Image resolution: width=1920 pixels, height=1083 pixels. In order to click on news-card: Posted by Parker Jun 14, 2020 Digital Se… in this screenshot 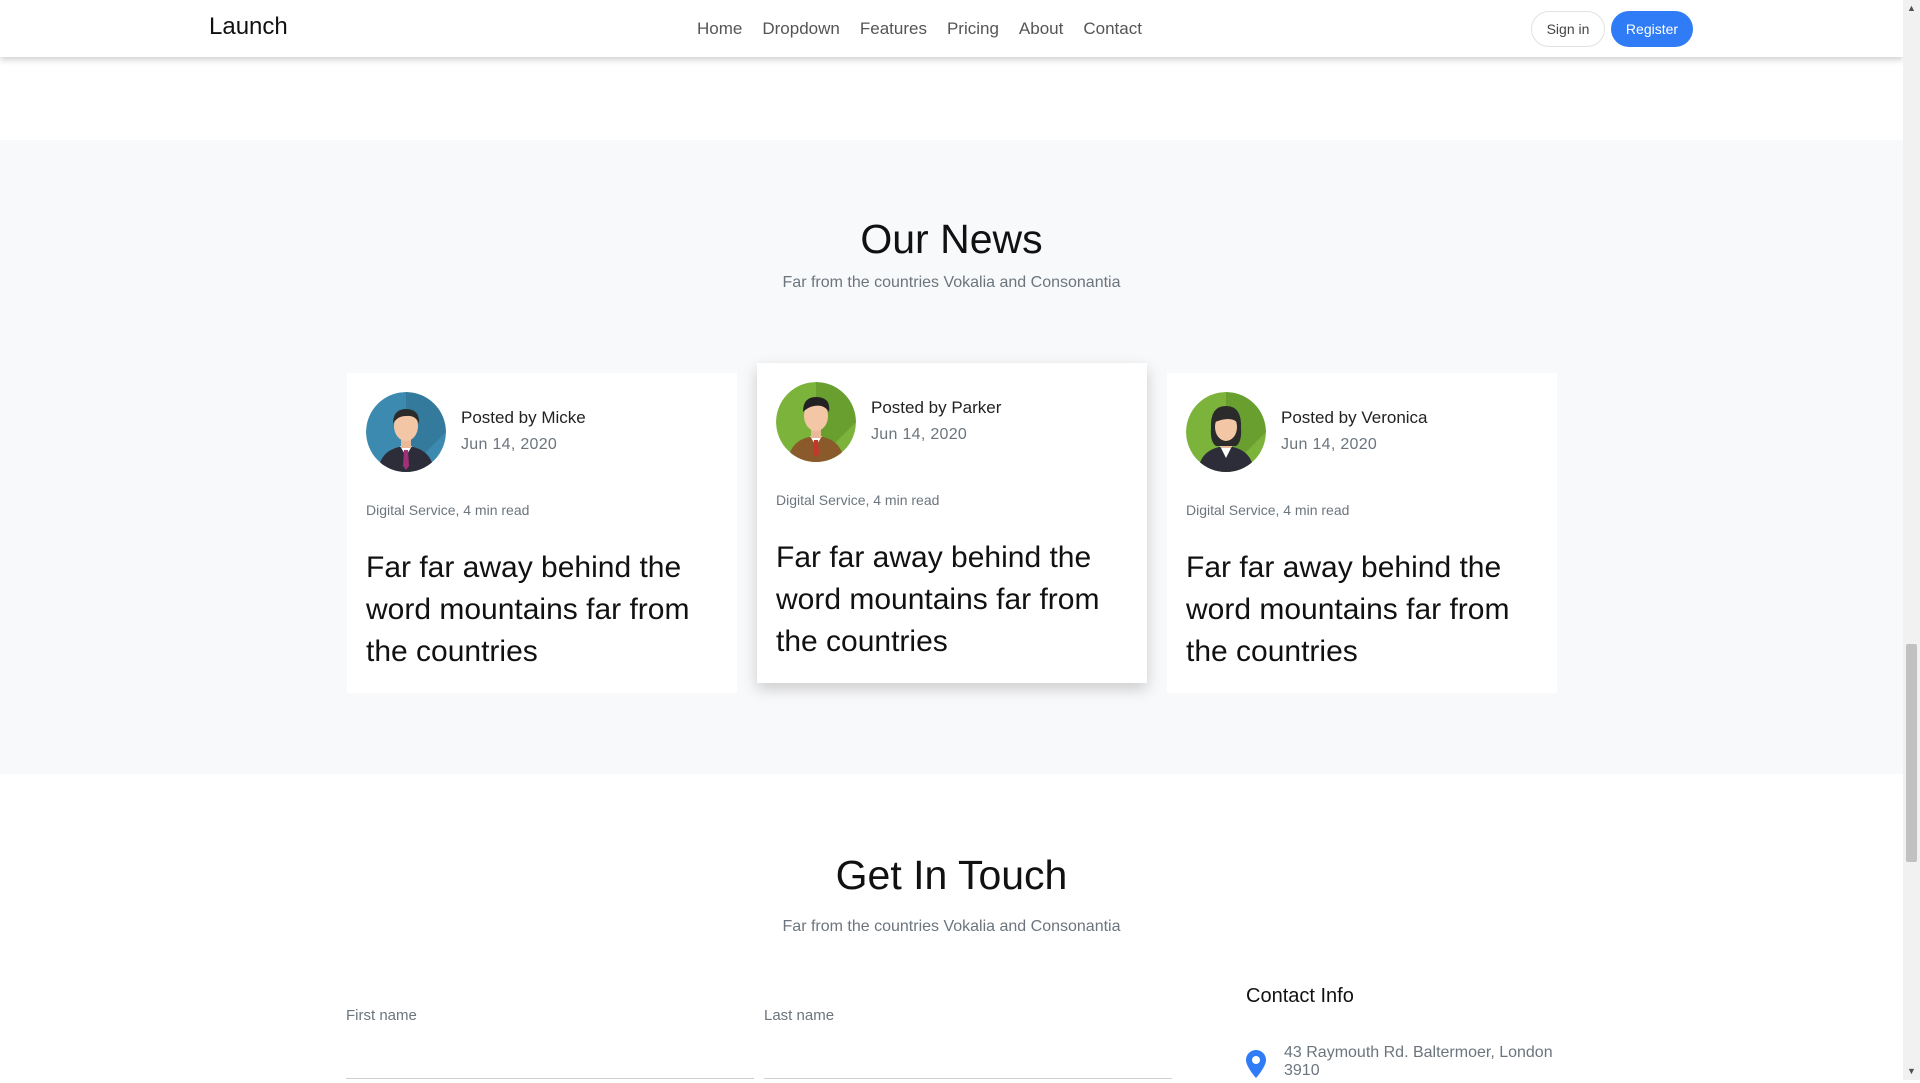, I will do `click(952, 523)`.